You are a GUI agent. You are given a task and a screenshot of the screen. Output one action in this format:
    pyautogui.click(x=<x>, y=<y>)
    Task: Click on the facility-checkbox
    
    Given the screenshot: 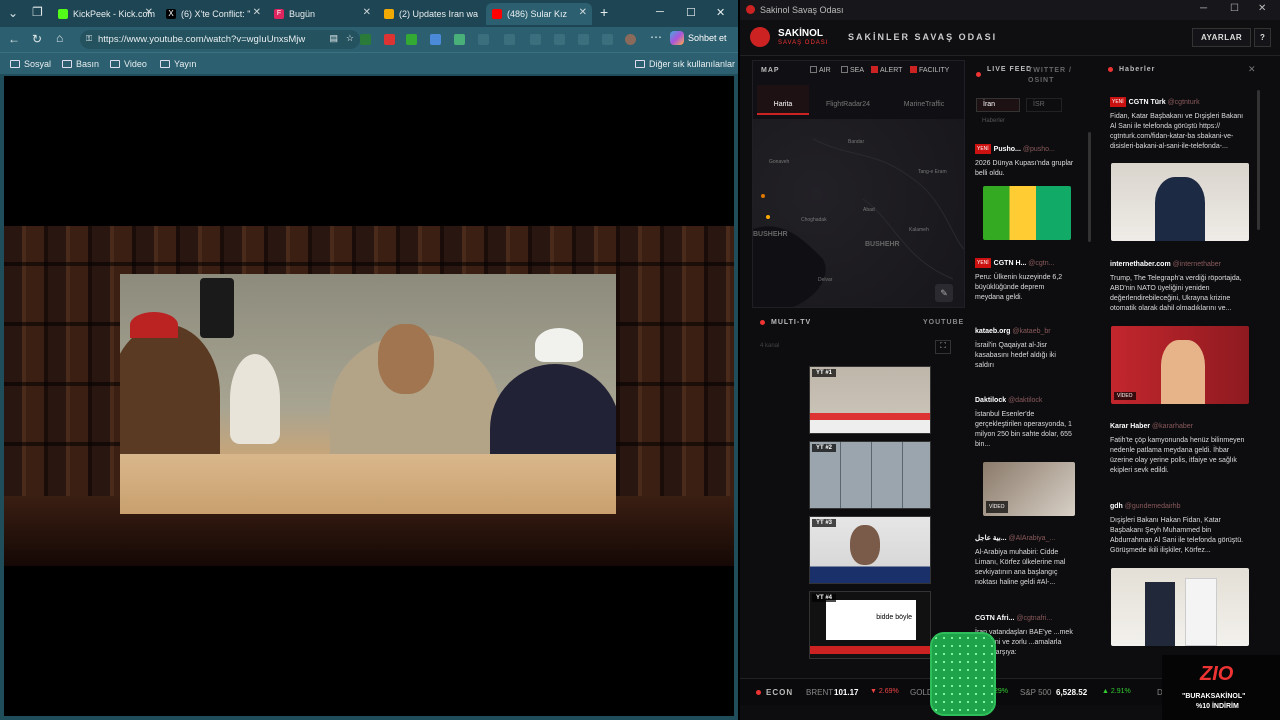 What is the action you would take?
    pyautogui.click(x=913, y=69)
    